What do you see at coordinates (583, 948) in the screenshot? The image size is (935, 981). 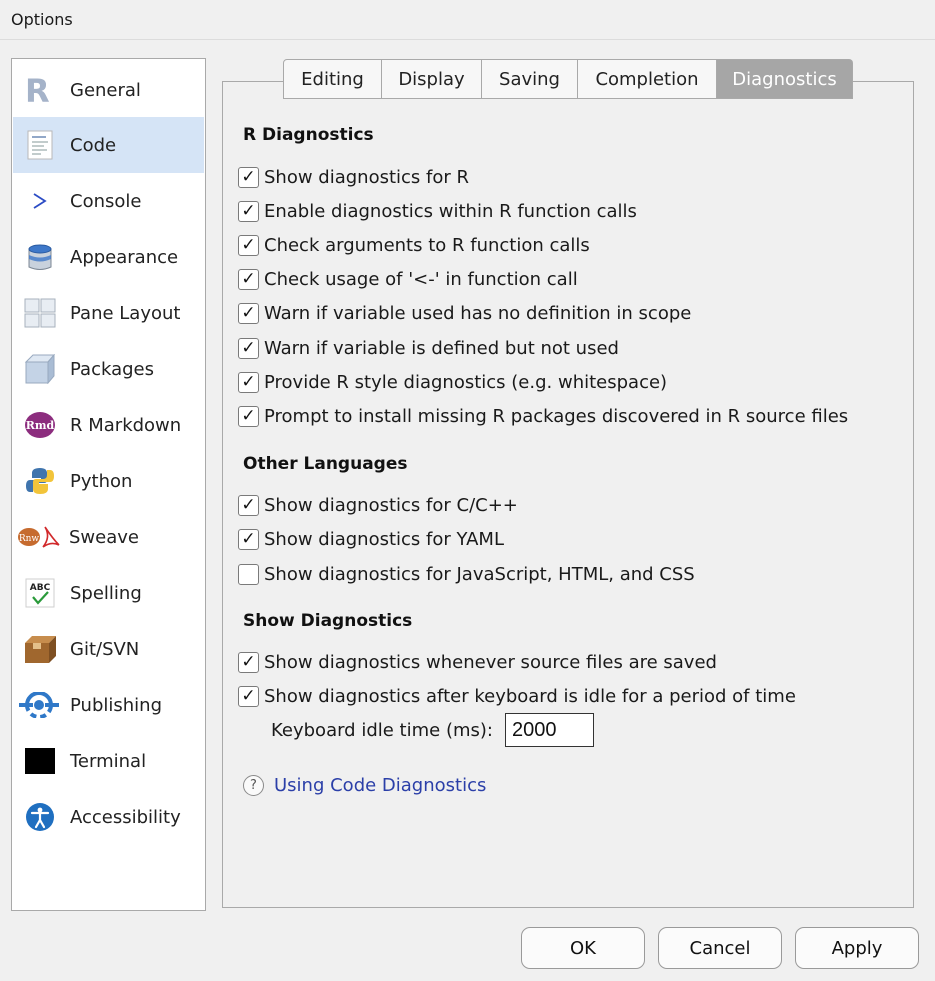 I see `ok-button: OK` at bounding box center [583, 948].